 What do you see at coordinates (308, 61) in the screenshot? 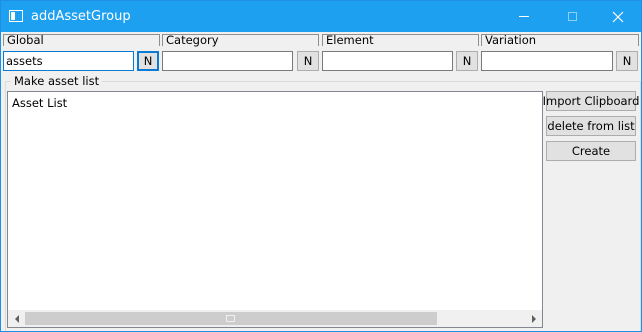
I see `category-n-button: N` at bounding box center [308, 61].